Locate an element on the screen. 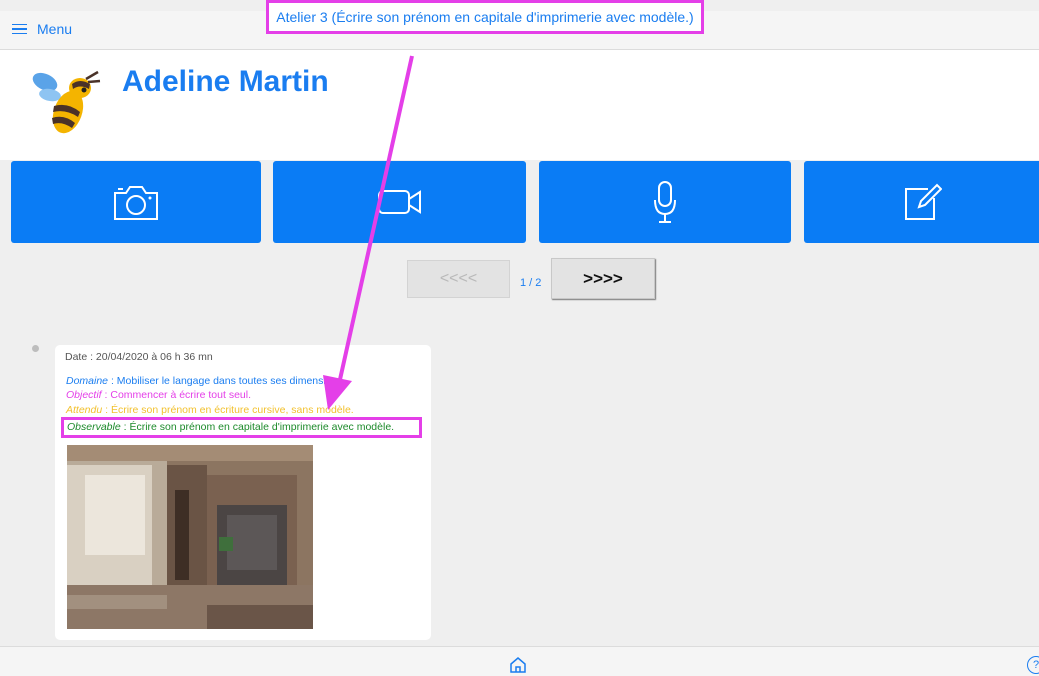  objectif-value: : Commencer à écrire tout seul. is located at coordinates (176, 395).